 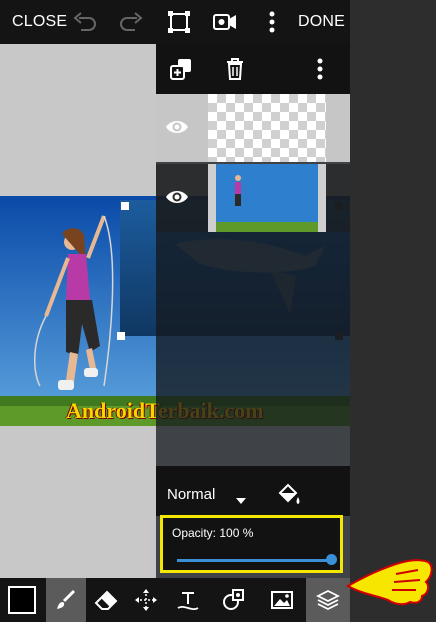 I want to click on blend-mode-select: Normal, so click(x=191, y=494).